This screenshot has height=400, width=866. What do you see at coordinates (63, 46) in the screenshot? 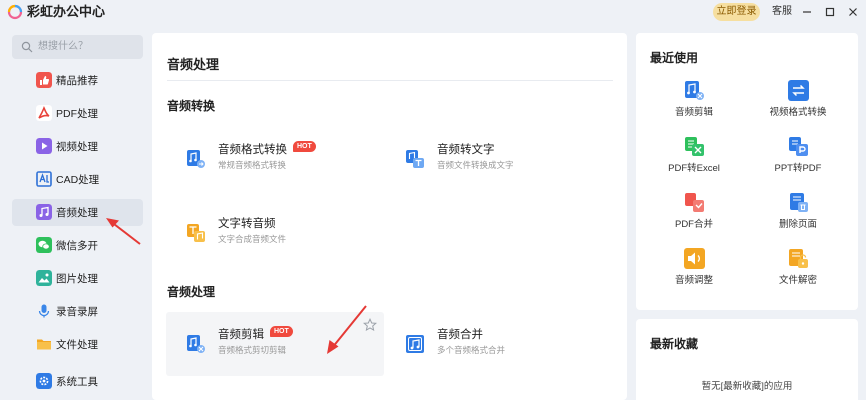
I see `search-placeholder: 想搜什么？` at bounding box center [63, 46].